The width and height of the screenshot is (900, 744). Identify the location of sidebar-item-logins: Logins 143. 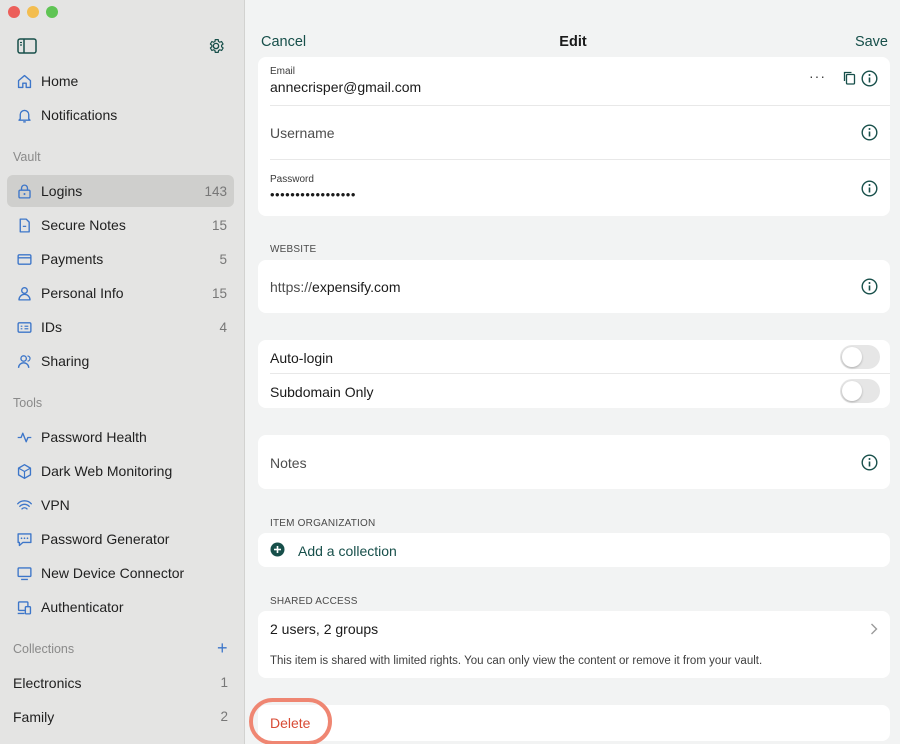
(120, 191).